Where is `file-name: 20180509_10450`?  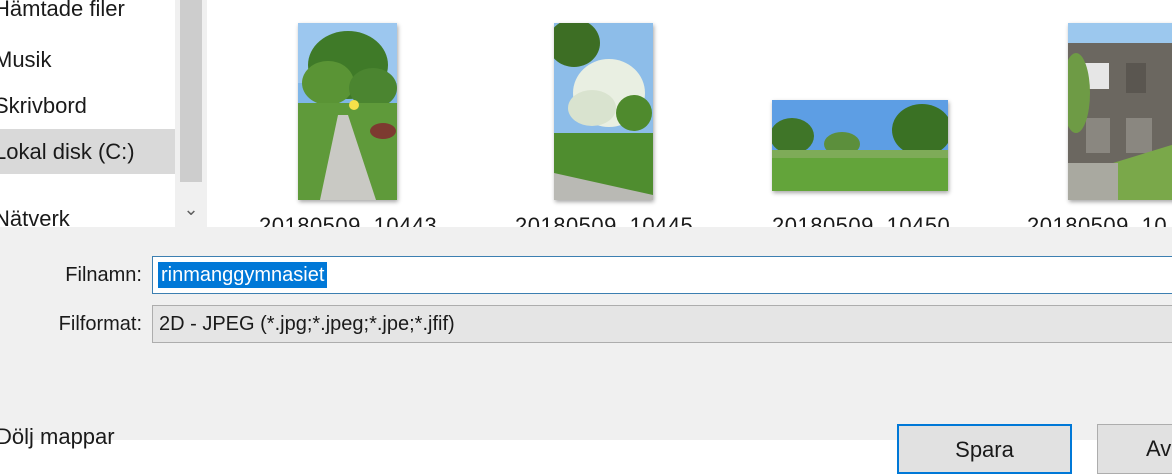
file-name: 20180509_10450 is located at coordinates (861, 220).